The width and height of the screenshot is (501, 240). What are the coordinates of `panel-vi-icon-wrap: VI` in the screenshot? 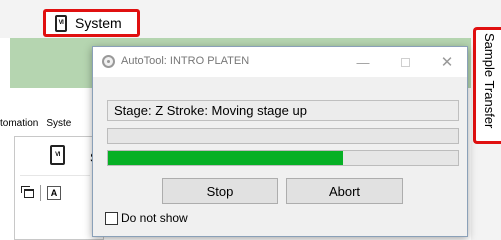 It's located at (57, 155).